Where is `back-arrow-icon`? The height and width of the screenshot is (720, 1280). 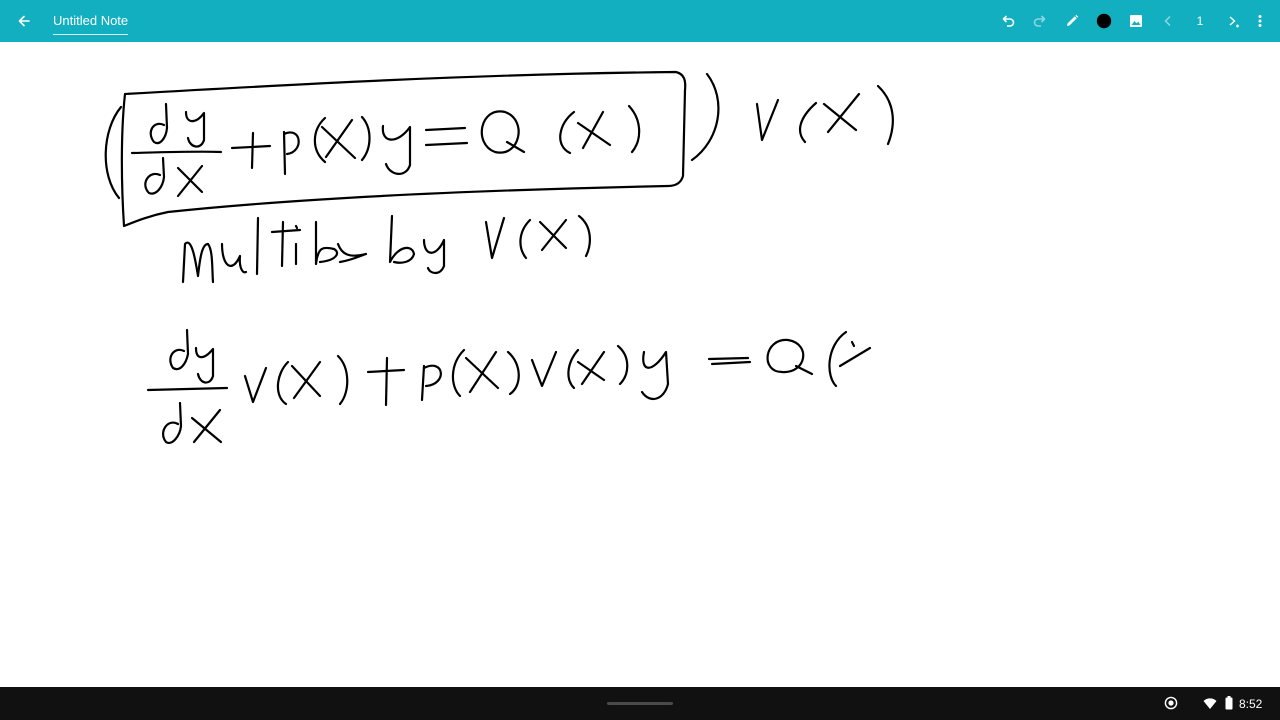
back-arrow-icon is located at coordinates (24, 21).